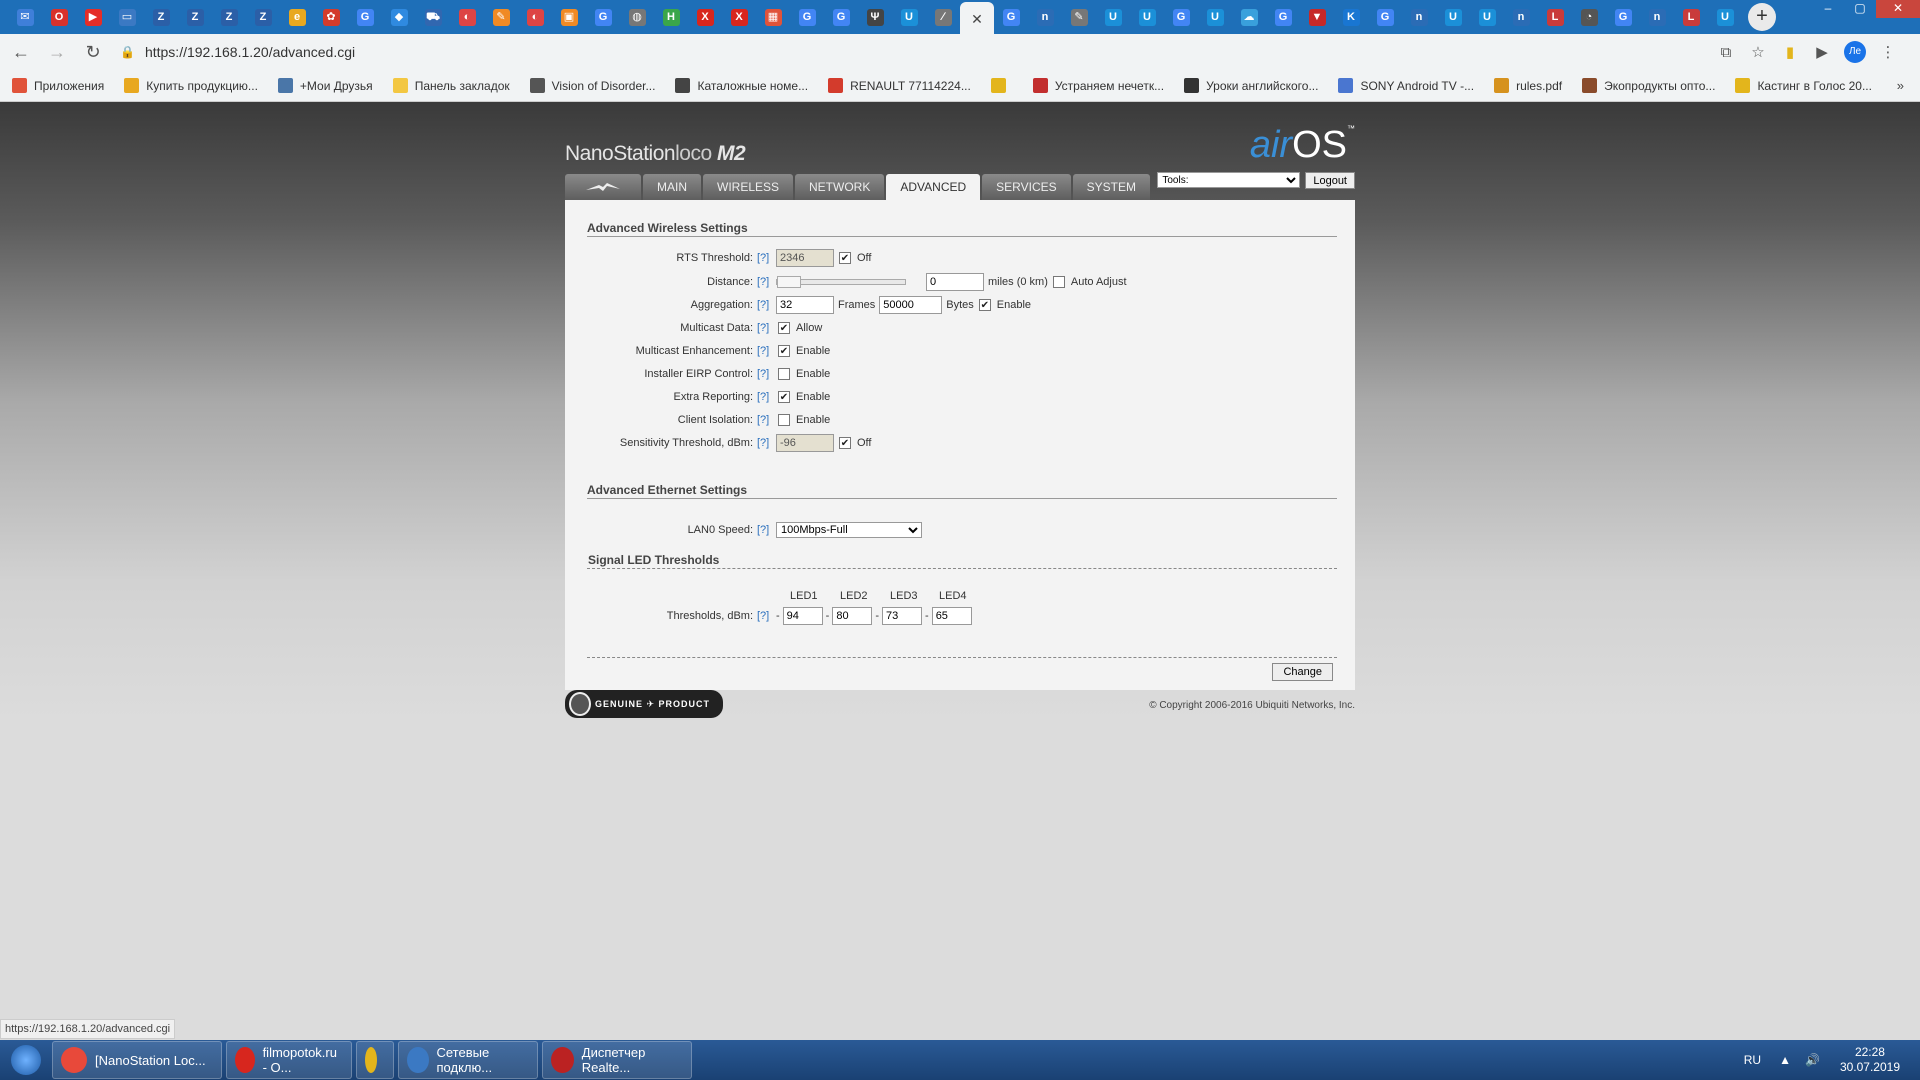  What do you see at coordinates (852, 616) in the screenshot?
I see `led2-input` at bounding box center [852, 616].